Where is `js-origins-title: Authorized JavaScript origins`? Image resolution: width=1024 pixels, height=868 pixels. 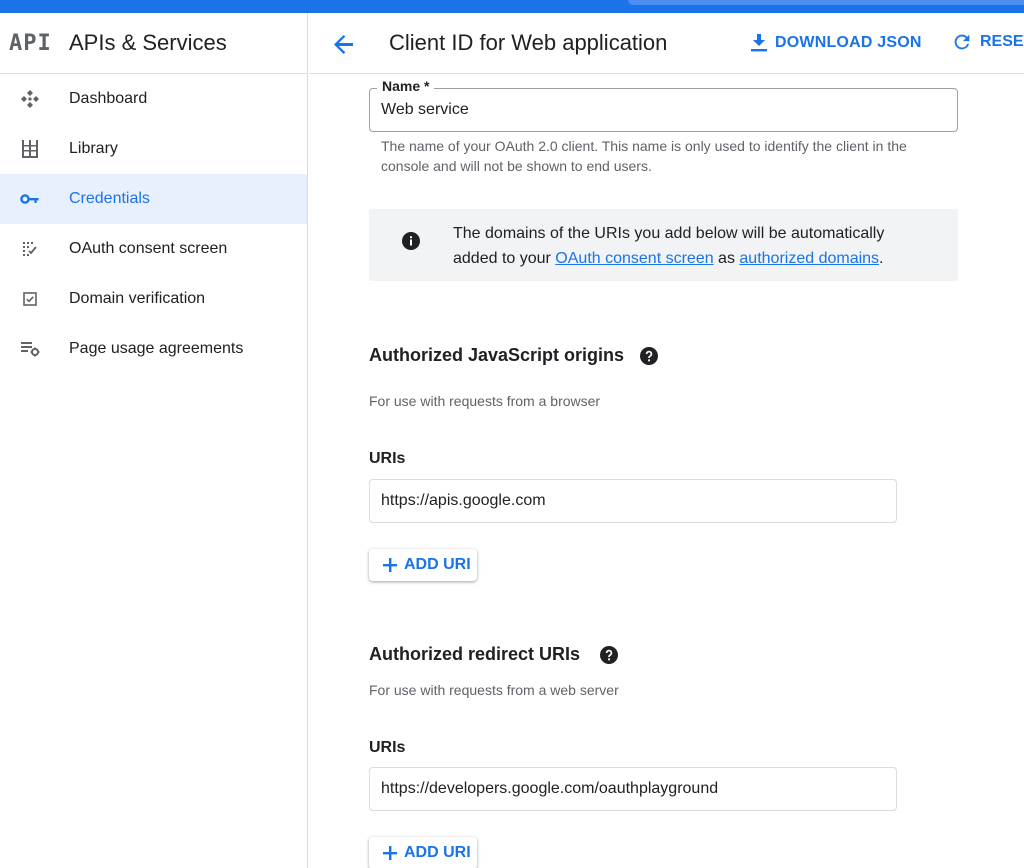 js-origins-title: Authorized JavaScript origins is located at coordinates (514, 355).